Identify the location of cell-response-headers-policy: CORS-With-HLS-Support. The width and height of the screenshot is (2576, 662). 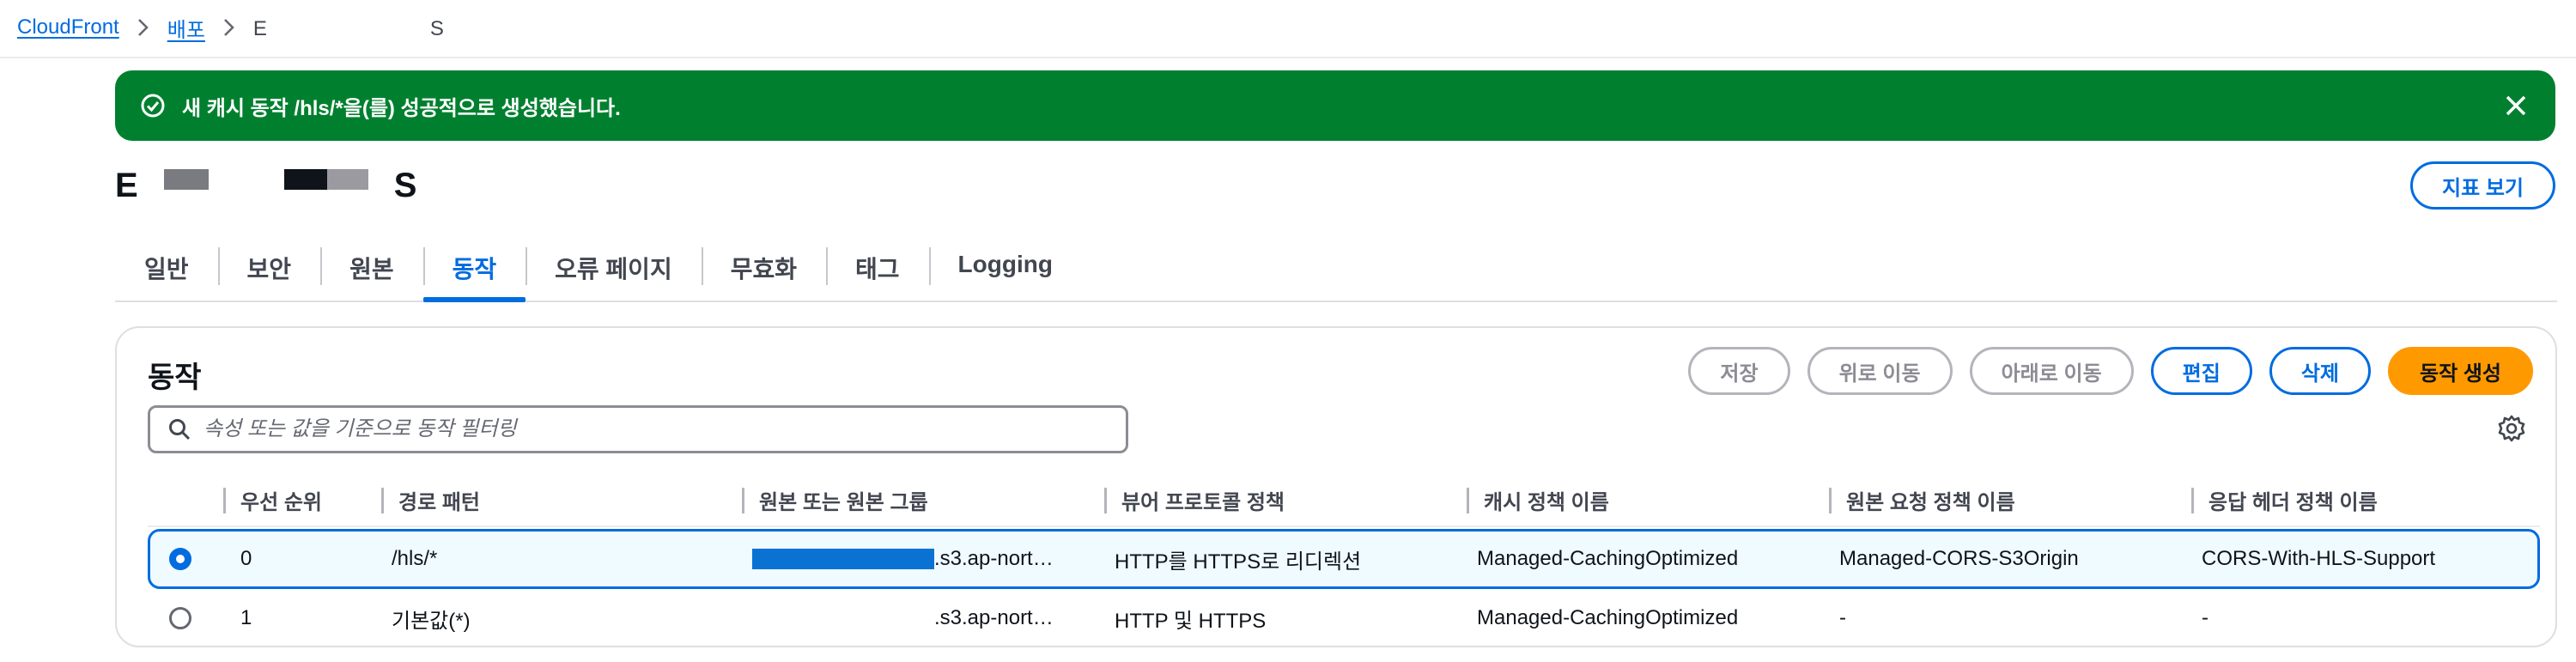
(2319, 558).